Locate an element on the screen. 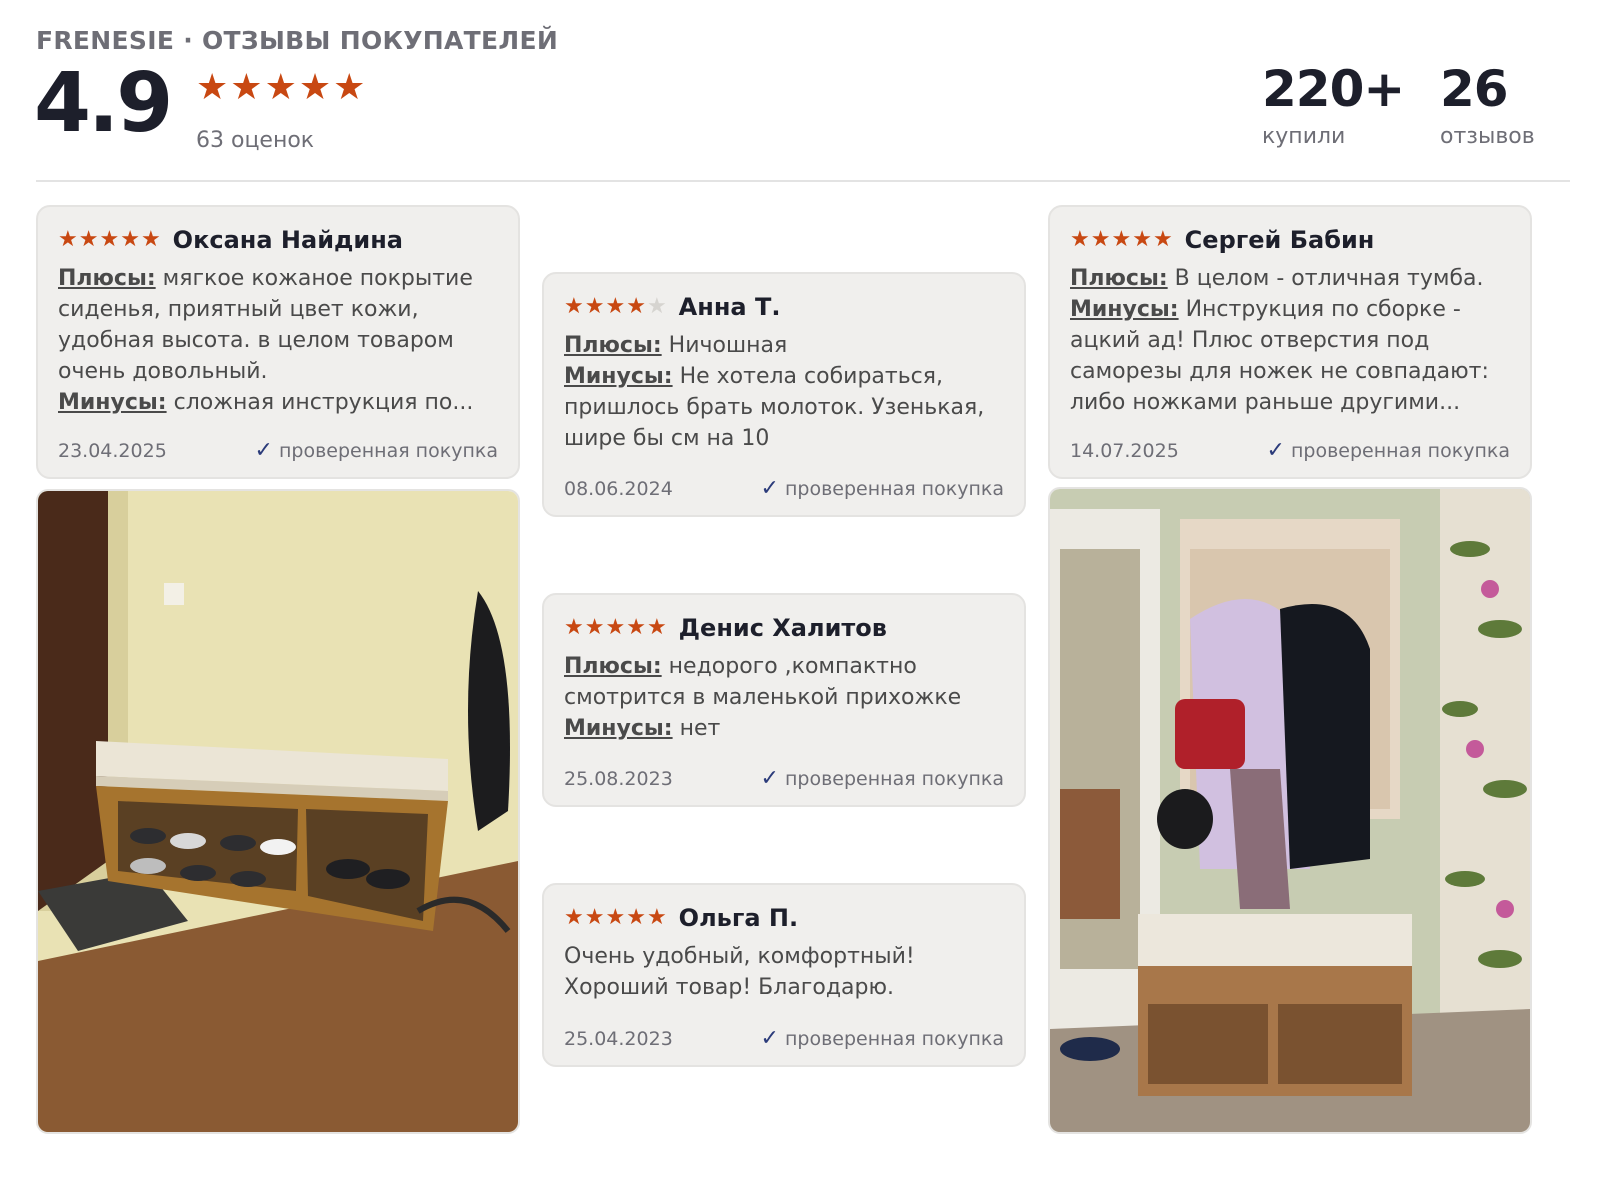 This screenshot has height=1200, width=1600. header-stars: ★ ★ ★ ★ ★ is located at coordinates (280, 88).